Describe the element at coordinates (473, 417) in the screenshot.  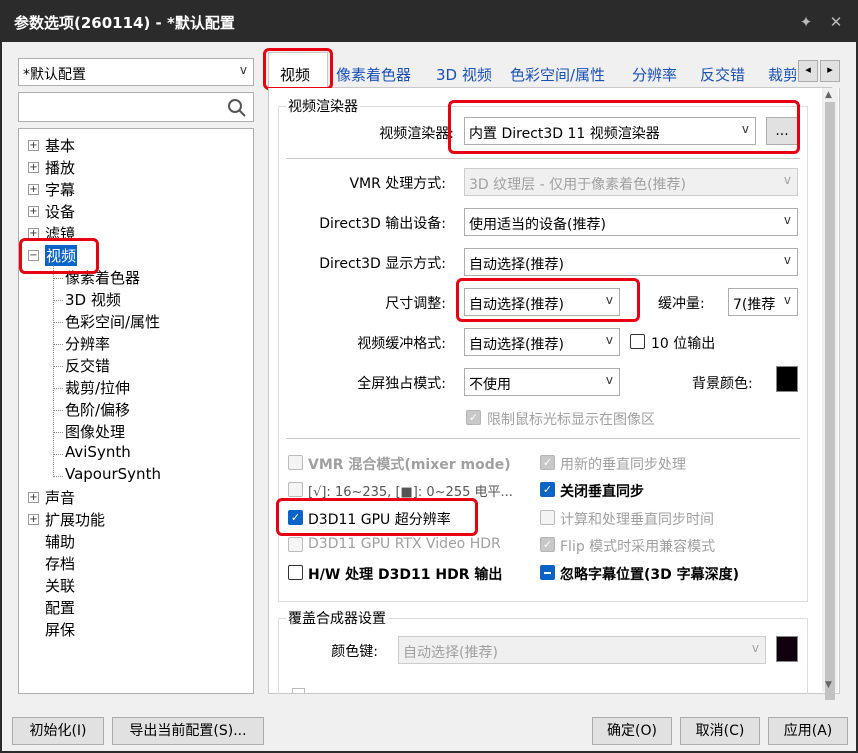
I see `limit-cursor-checkbox: ✓` at that location.